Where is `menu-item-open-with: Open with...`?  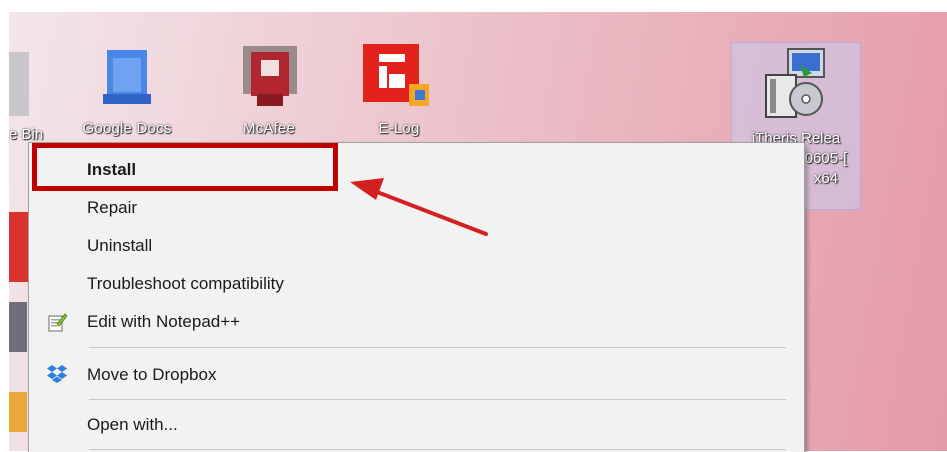 menu-item-open-with: Open with... is located at coordinates (416, 425).